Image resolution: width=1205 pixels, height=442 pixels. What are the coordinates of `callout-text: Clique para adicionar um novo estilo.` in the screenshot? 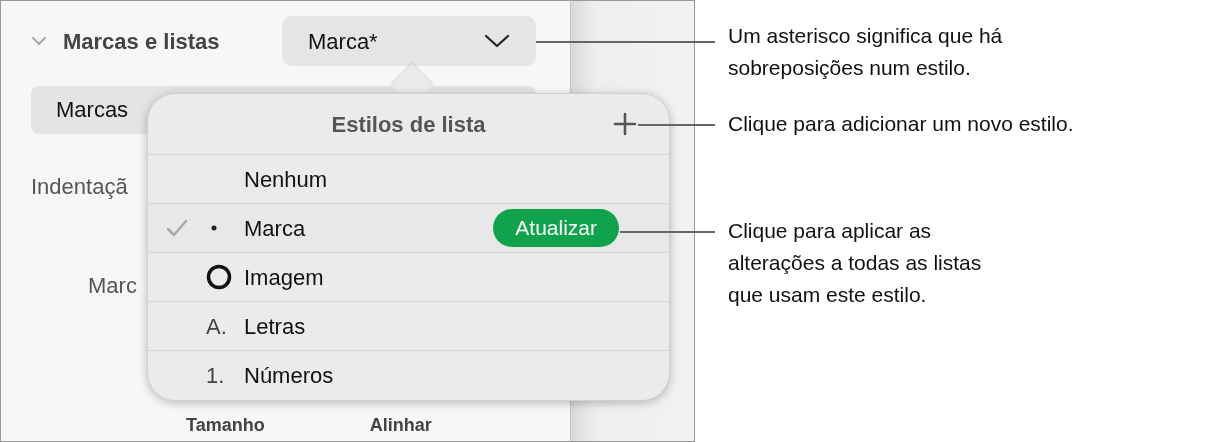 It's located at (901, 124).